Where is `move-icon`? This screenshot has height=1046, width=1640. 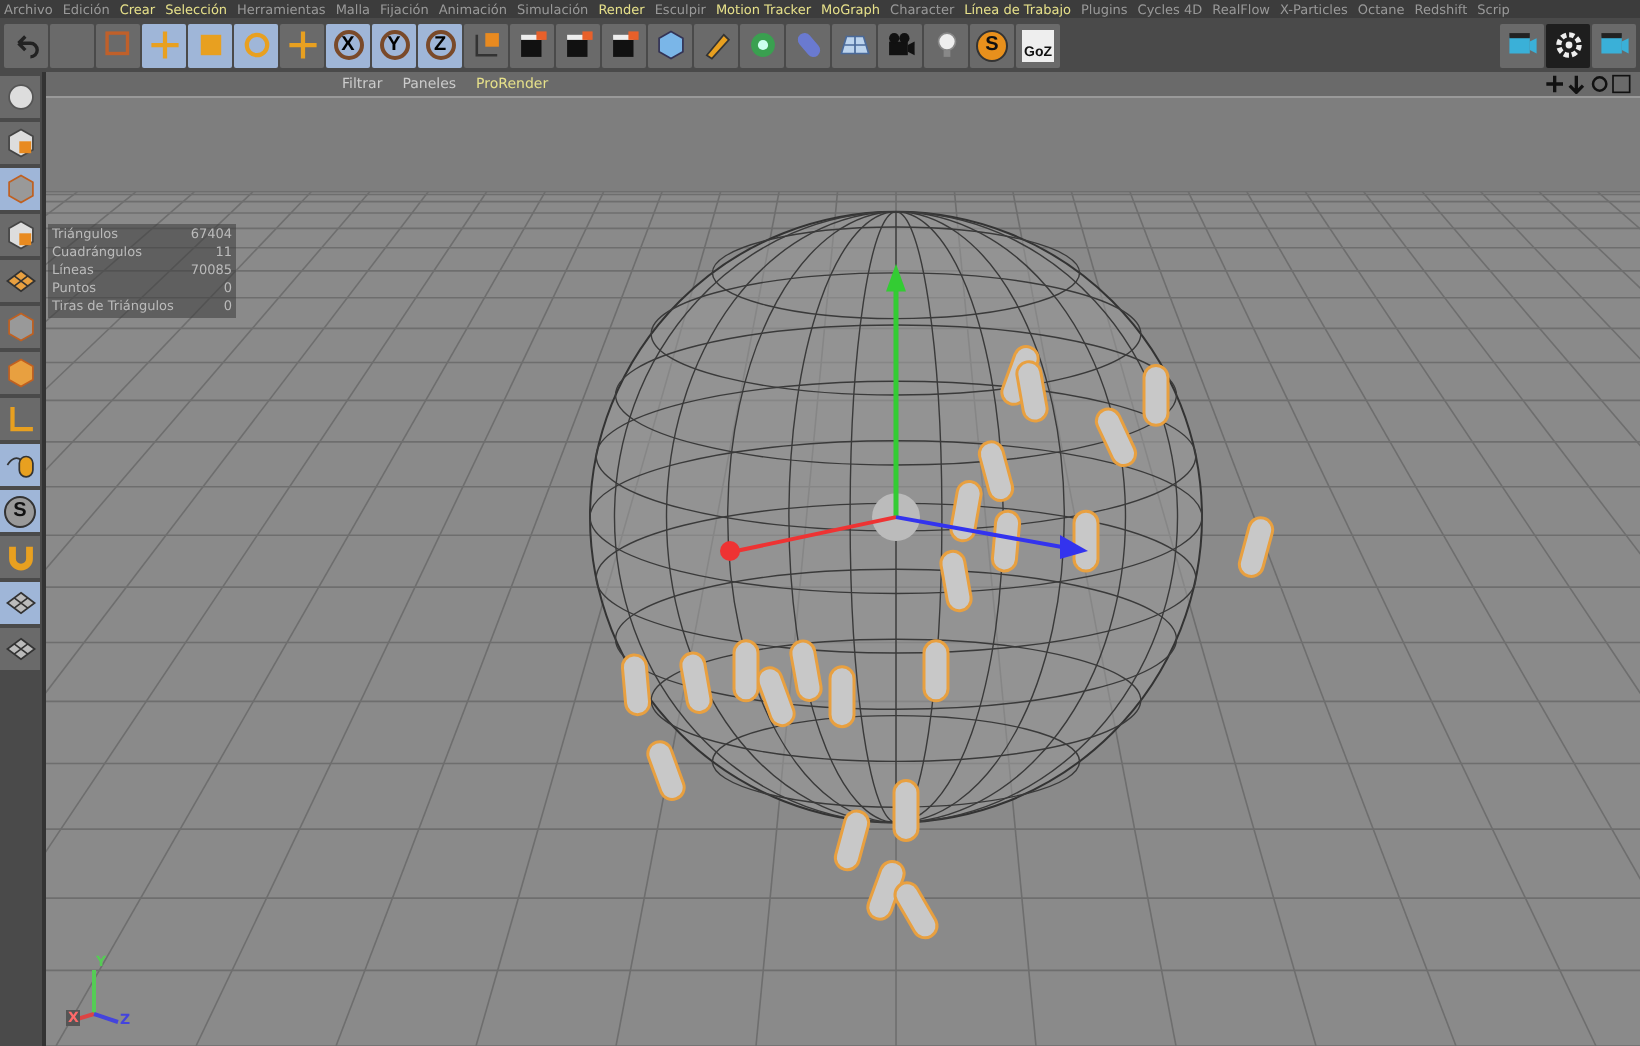
move-icon is located at coordinates (164, 45).